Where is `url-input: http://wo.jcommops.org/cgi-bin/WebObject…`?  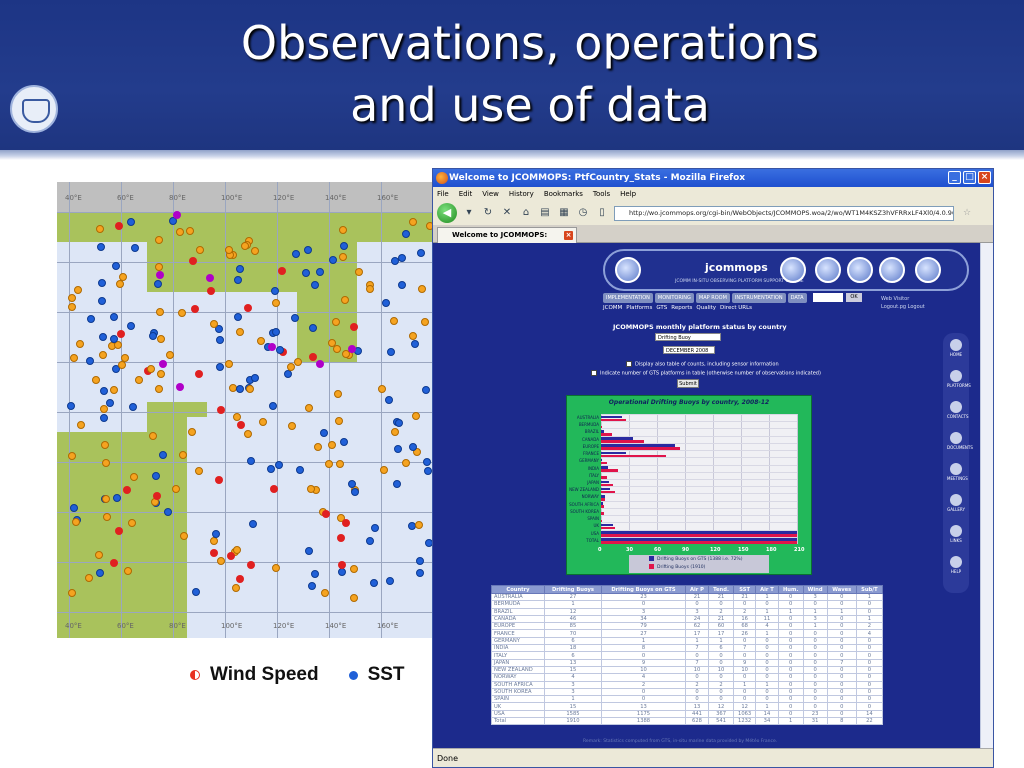 url-input: http://wo.jcommops.org/cgi-bin/WebObject… is located at coordinates (784, 213).